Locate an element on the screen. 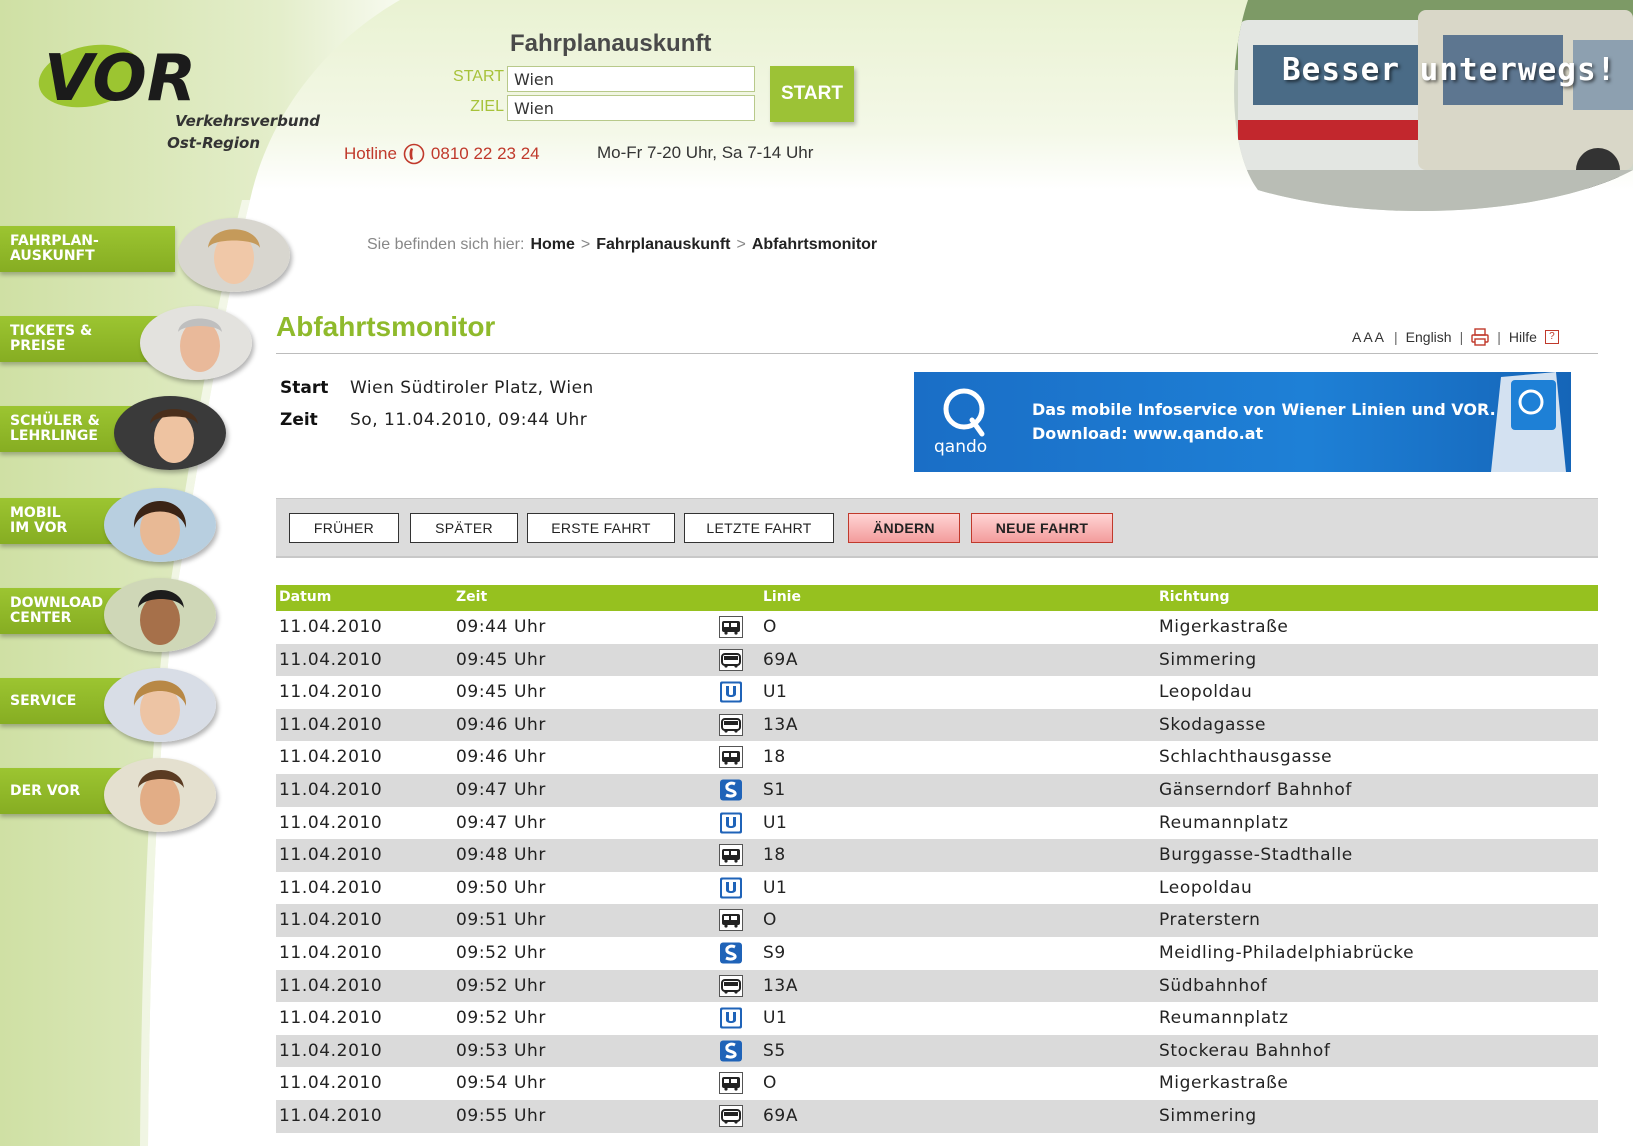  help-icon: ? is located at coordinates (1551, 337).